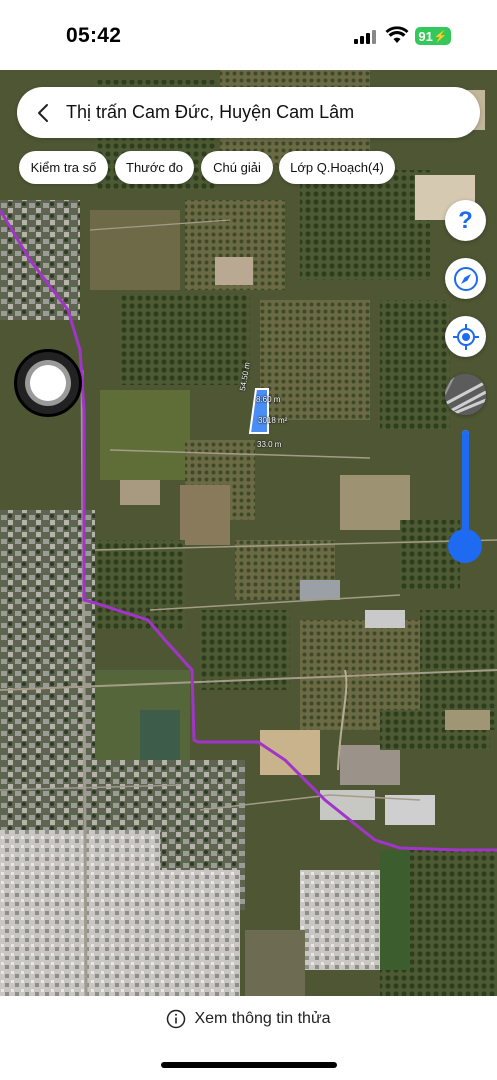 The height and width of the screenshot is (1080, 497). Describe the element at coordinates (248, 1038) in the screenshot. I see `bottom-panel: Xem thông tin thửa` at that location.